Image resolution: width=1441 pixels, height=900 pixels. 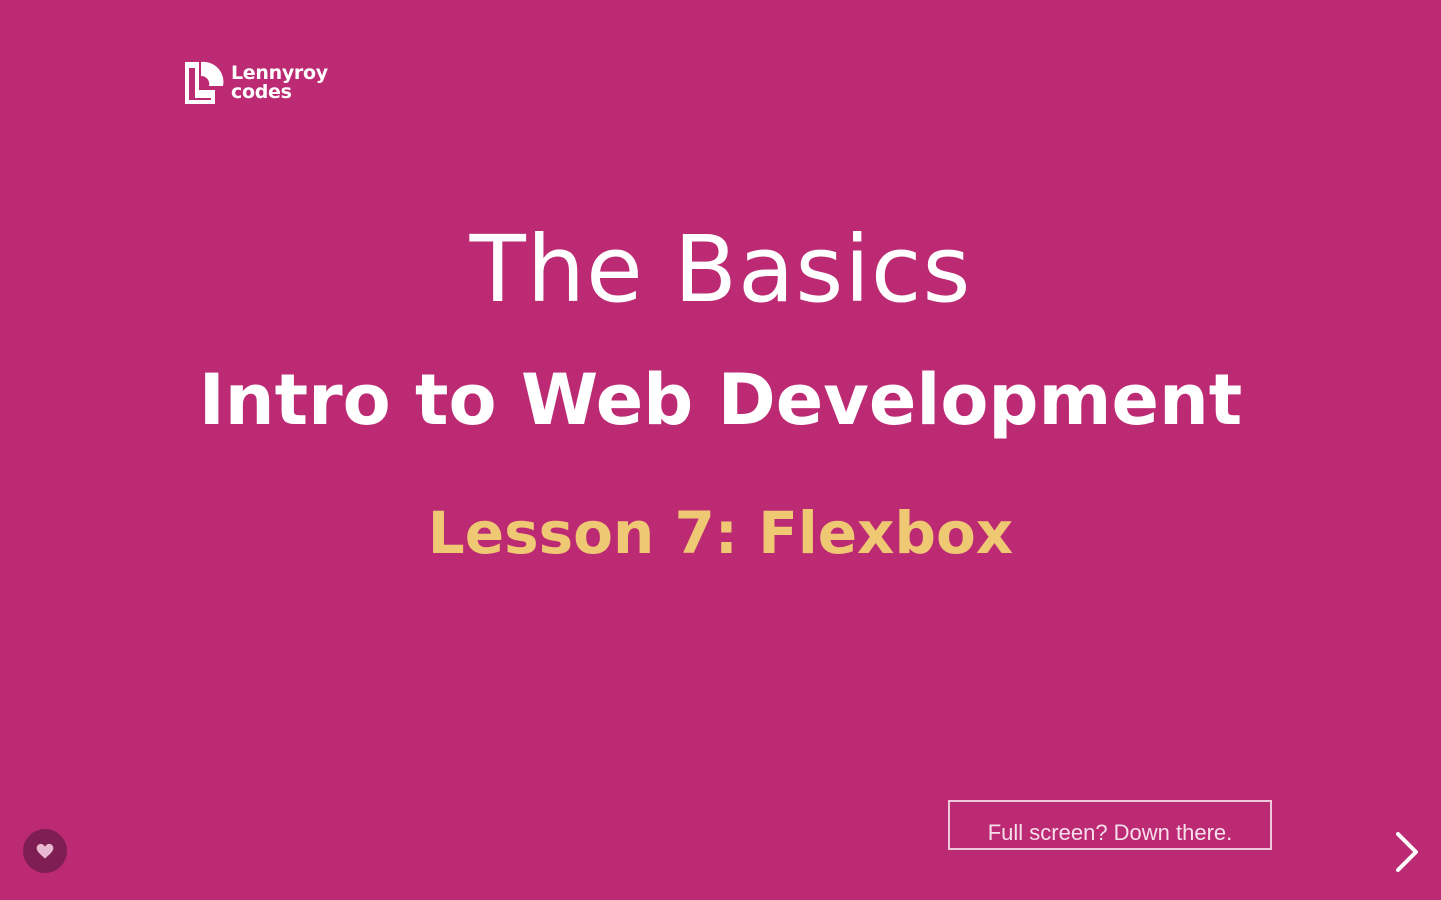 I want to click on brand-logo: Lennyroy codes, so click(x=255, y=83).